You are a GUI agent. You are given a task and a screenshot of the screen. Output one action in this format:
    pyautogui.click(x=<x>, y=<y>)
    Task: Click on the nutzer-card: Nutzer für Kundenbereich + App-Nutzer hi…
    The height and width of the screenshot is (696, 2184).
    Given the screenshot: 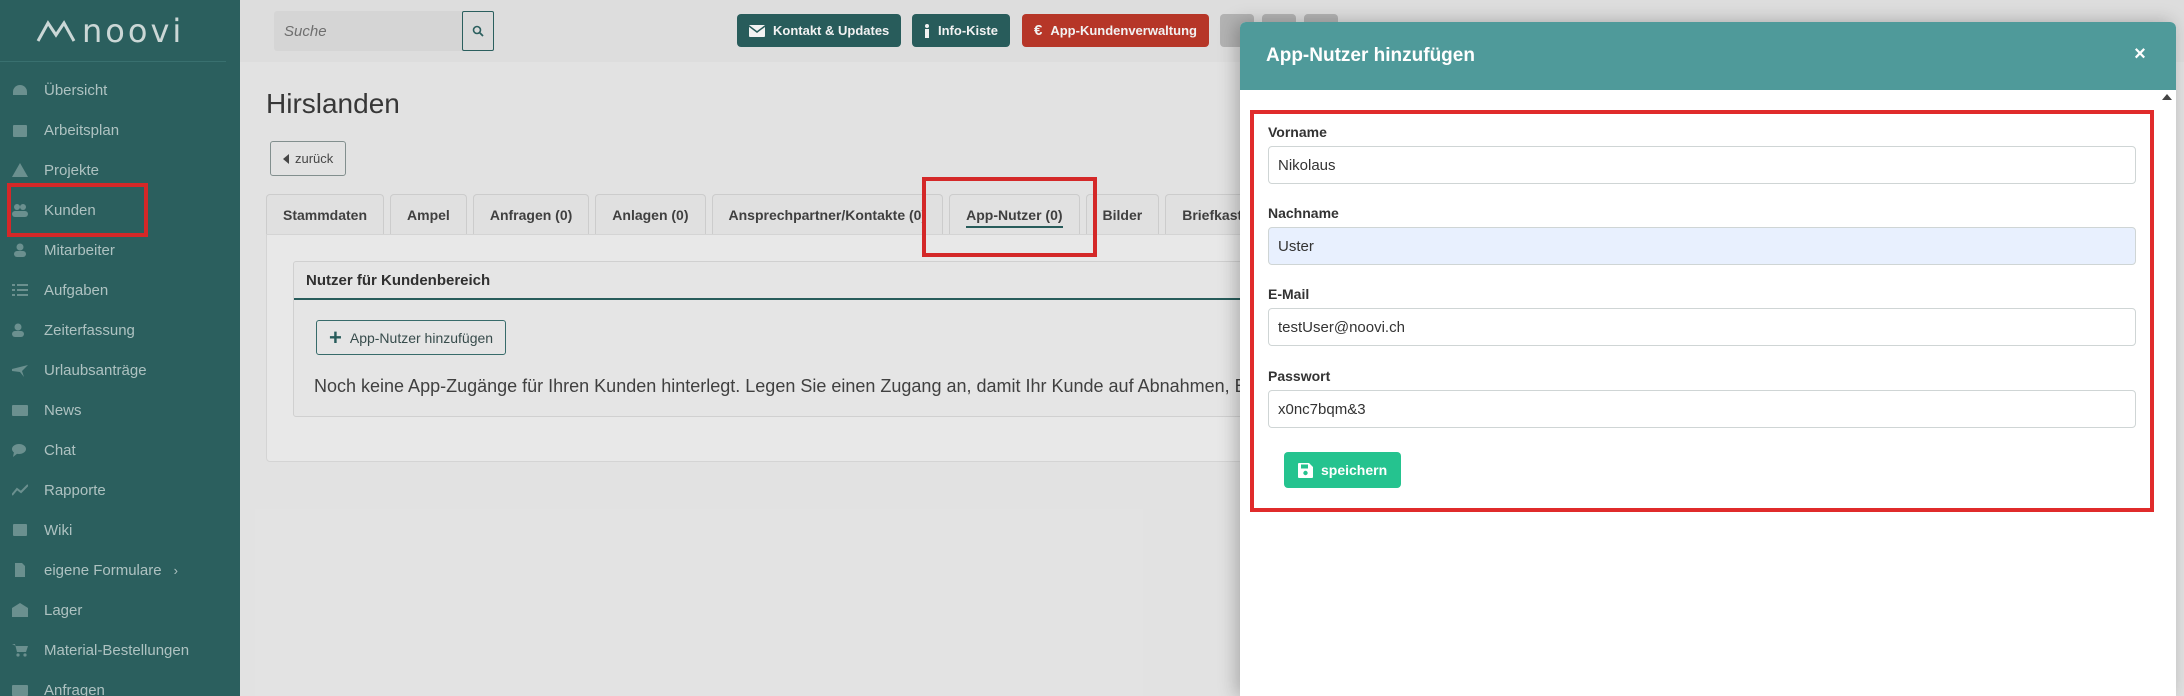 What is the action you would take?
    pyautogui.click(x=782, y=339)
    